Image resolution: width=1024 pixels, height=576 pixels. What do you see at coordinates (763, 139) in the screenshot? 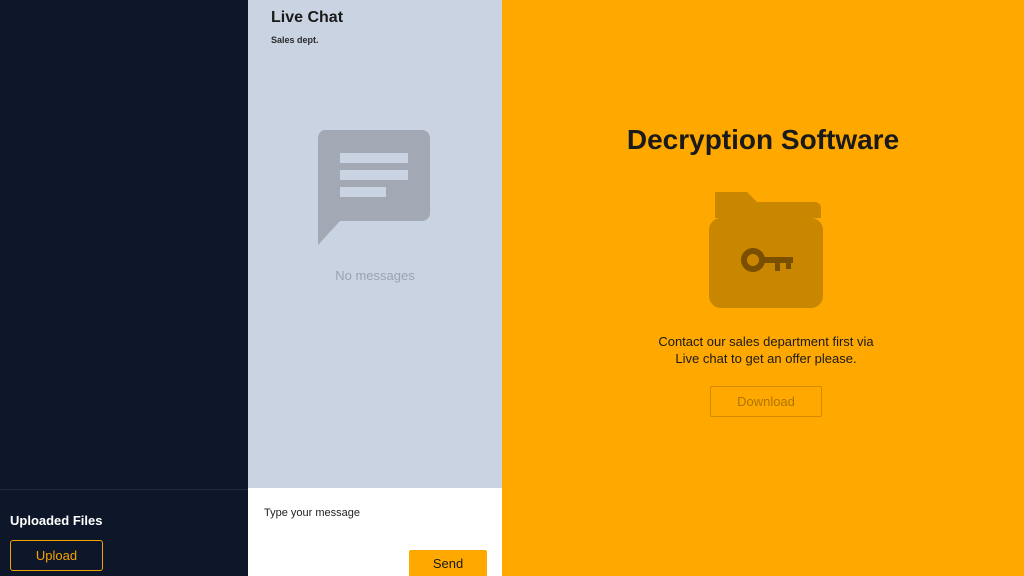
I see `page-title: Decryption Software` at bounding box center [763, 139].